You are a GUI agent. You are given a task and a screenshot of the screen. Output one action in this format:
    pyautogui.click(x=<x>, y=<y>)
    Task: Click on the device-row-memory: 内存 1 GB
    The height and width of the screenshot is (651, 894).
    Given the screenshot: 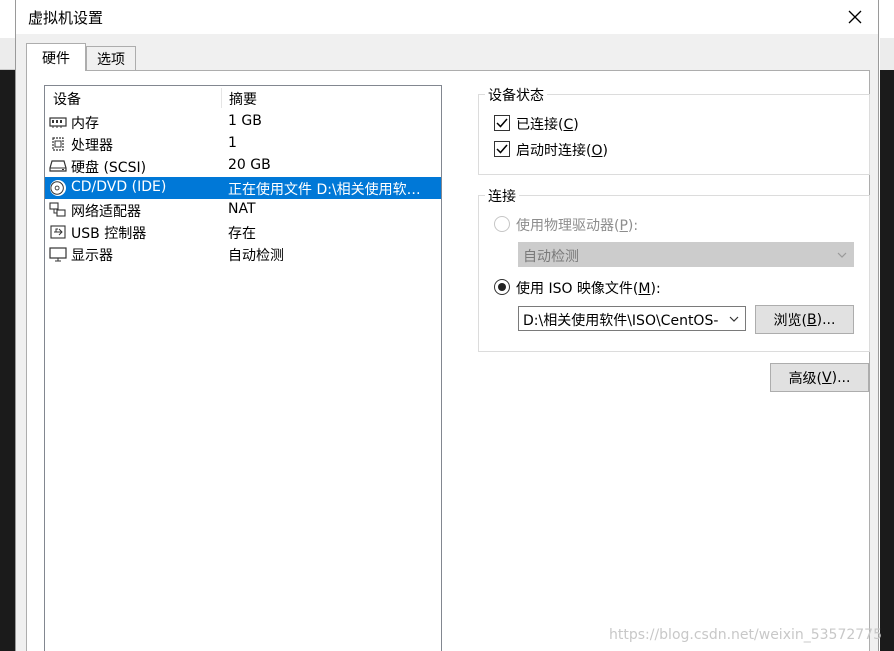 What is the action you would take?
    pyautogui.click(x=243, y=122)
    